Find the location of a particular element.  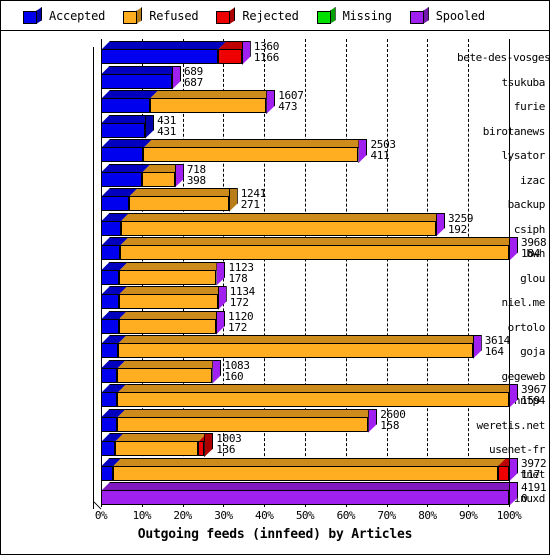

chart-title: Outgoing feeds (innfeed) by Articles is located at coordinates (275, 534).